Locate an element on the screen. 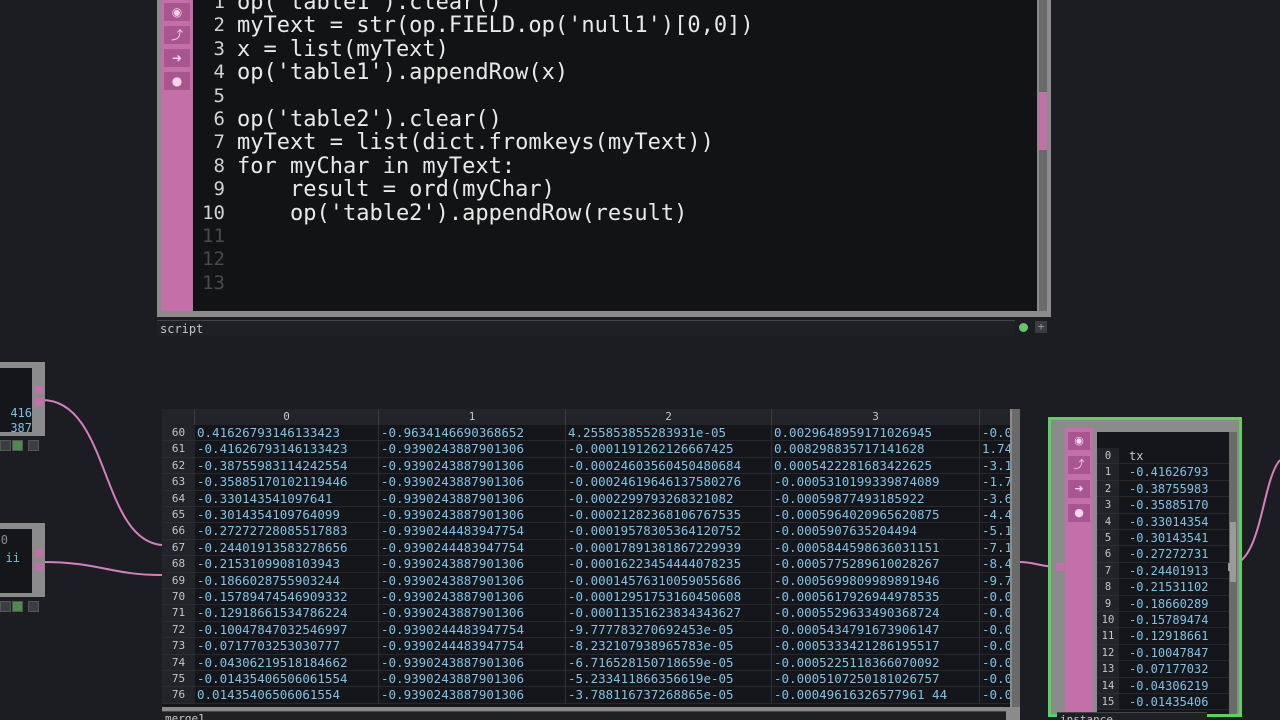  row-index: 63 is located at coordinates (178, 482).